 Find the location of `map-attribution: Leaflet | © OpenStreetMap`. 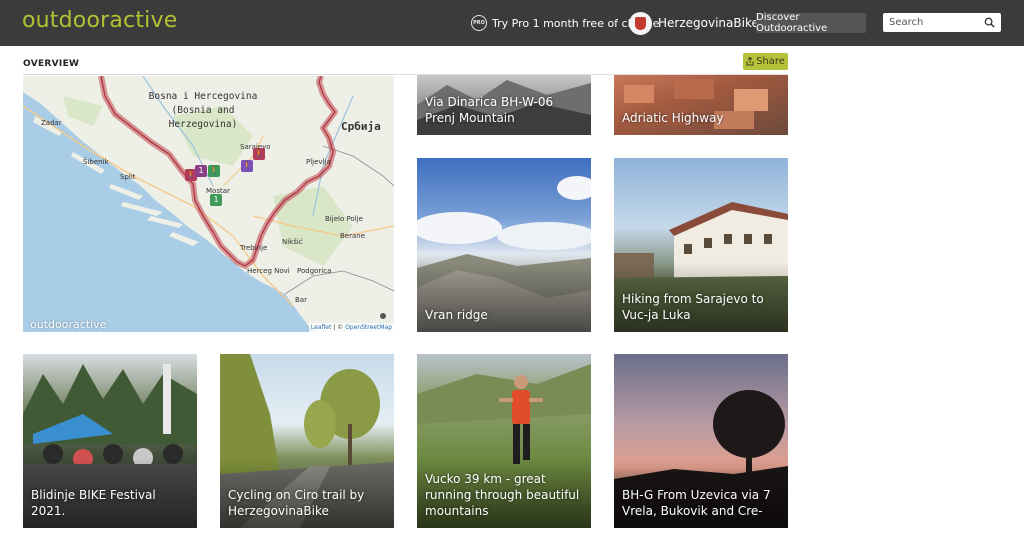

map-attribution: Leaflet | © OpenStreetMap is located at coordinates (351, 327).